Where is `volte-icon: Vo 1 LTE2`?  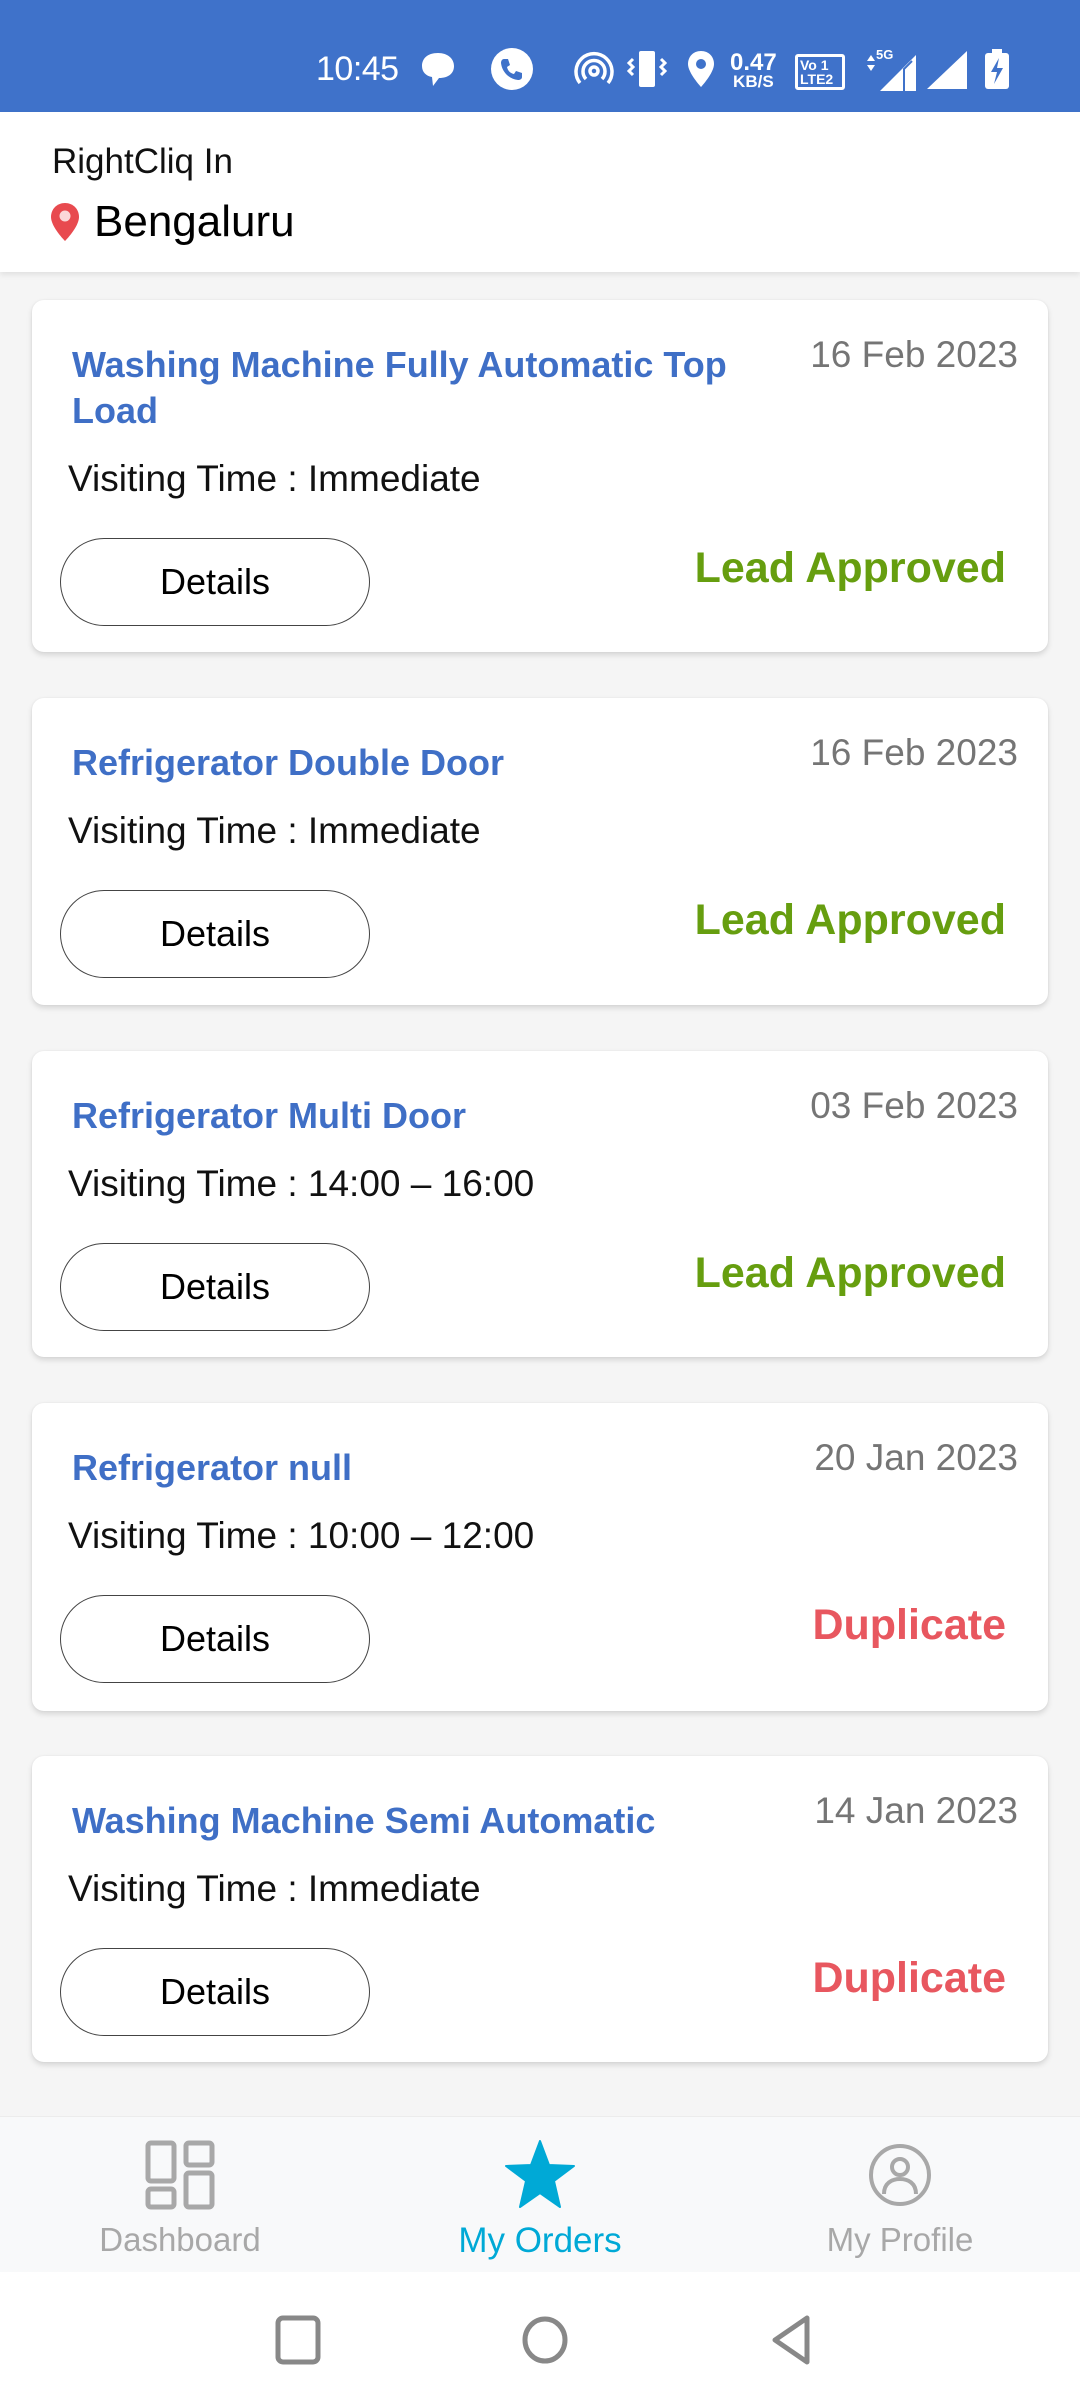
volte-icon: Vo 1 LTE2 is located at coordinates (820, 72).